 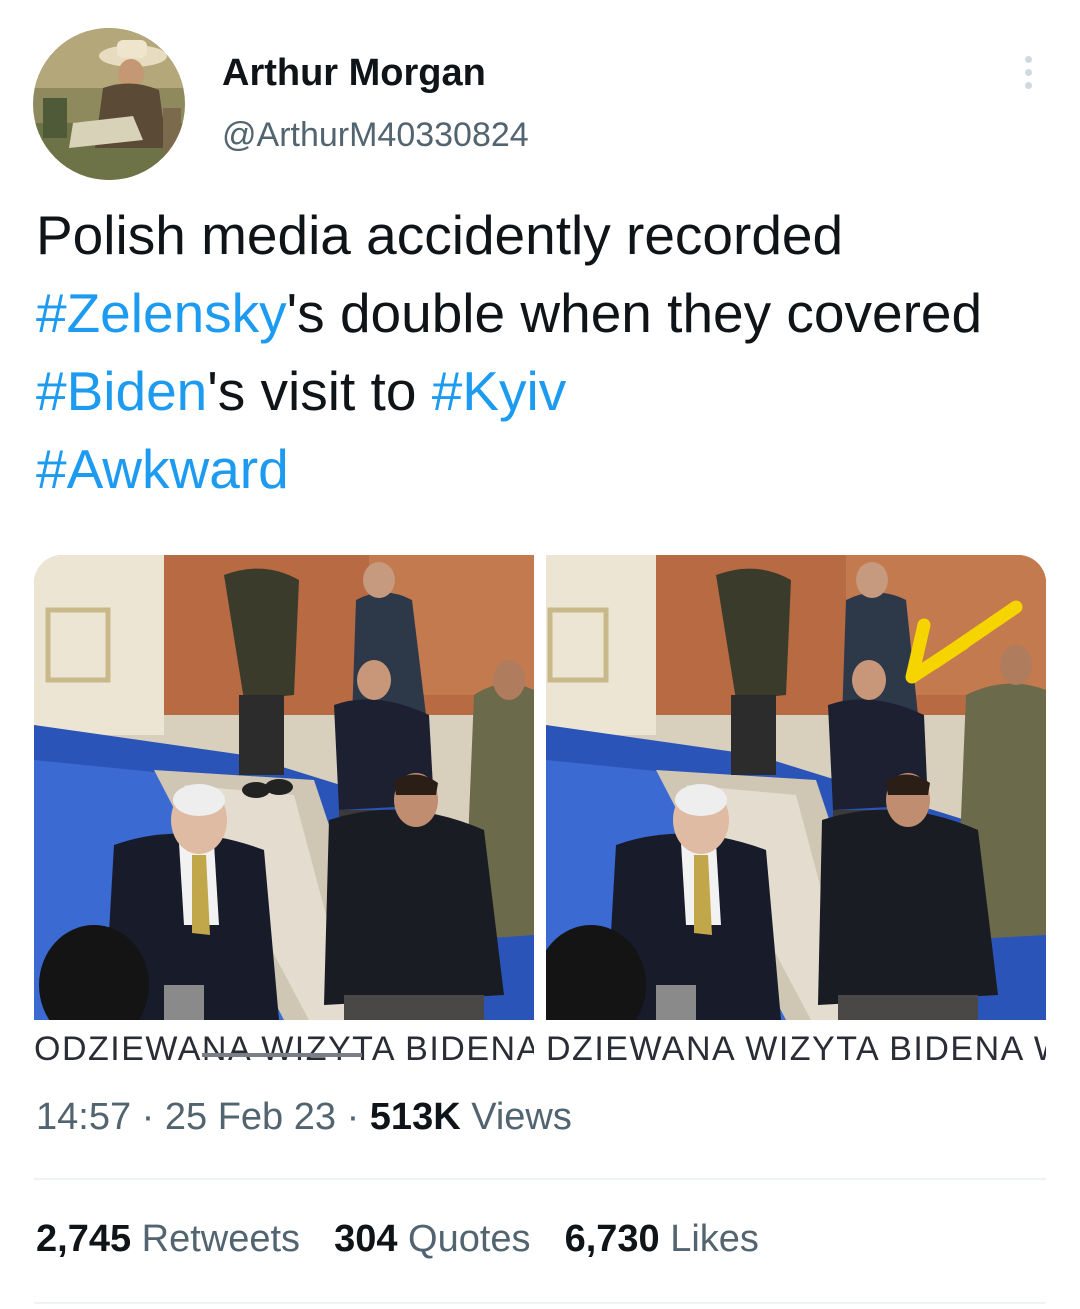 I want to click on tweet-time: 14:57, so click(x=83, y=1117).